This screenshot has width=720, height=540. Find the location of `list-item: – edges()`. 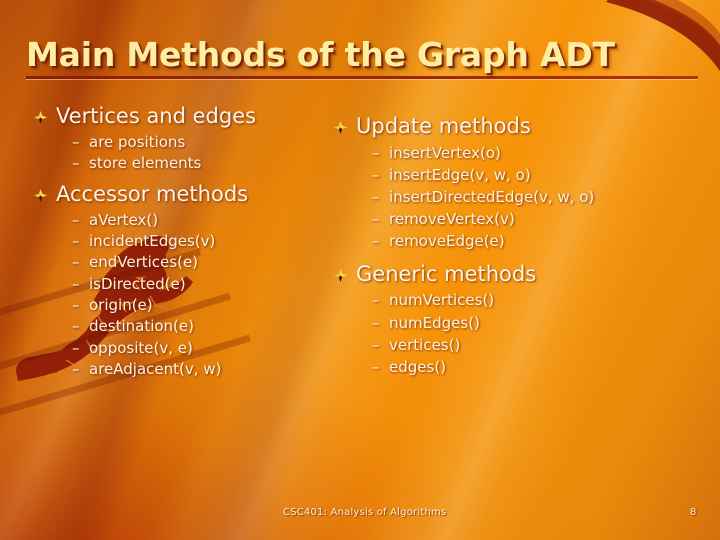

list-item: – edges() is located at coordinates (524, 367).